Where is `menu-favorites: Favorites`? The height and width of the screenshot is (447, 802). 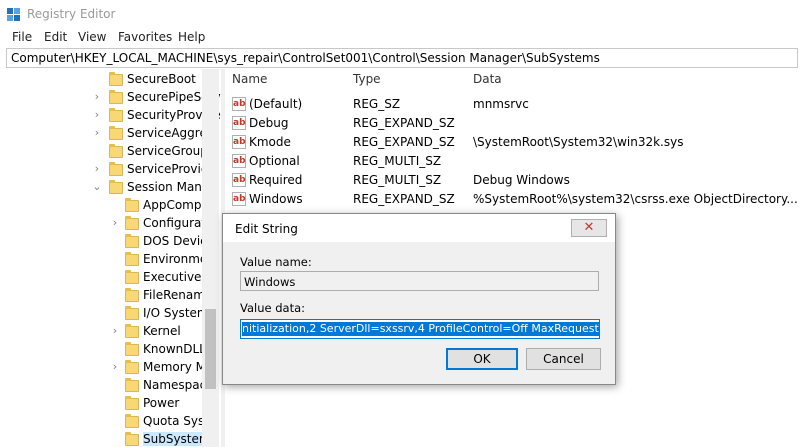
menu-favorites: Favorites is located at coordinates (145, 37).